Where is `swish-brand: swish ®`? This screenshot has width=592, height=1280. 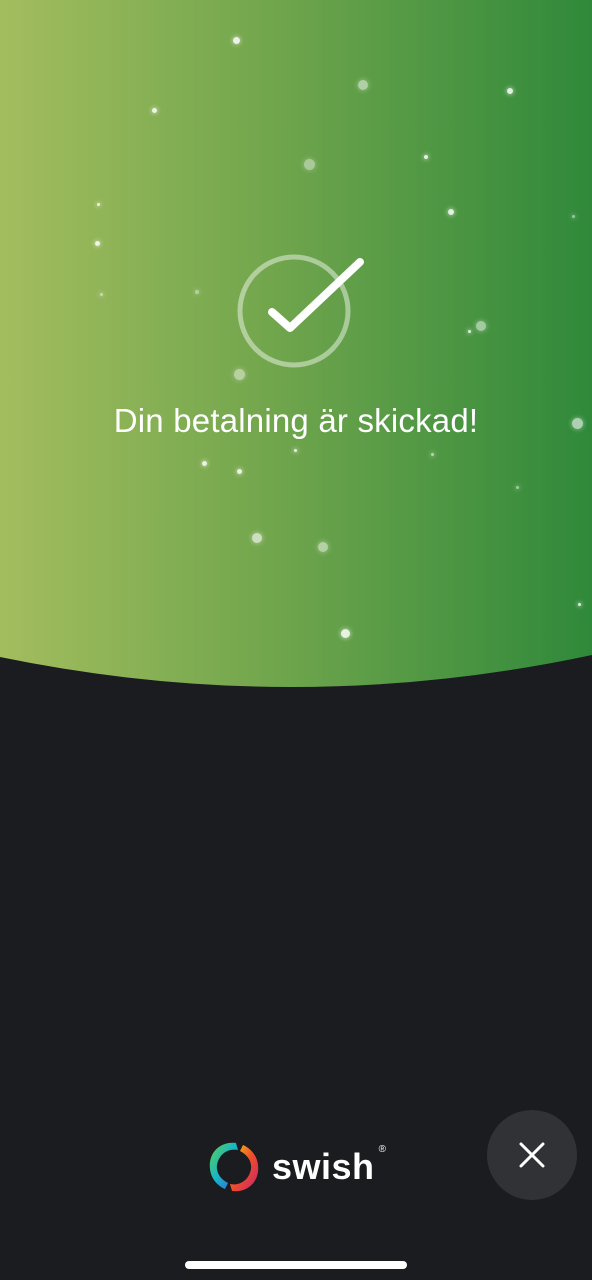
swish-brand: swish ® is located at coordinates (296, 1167).